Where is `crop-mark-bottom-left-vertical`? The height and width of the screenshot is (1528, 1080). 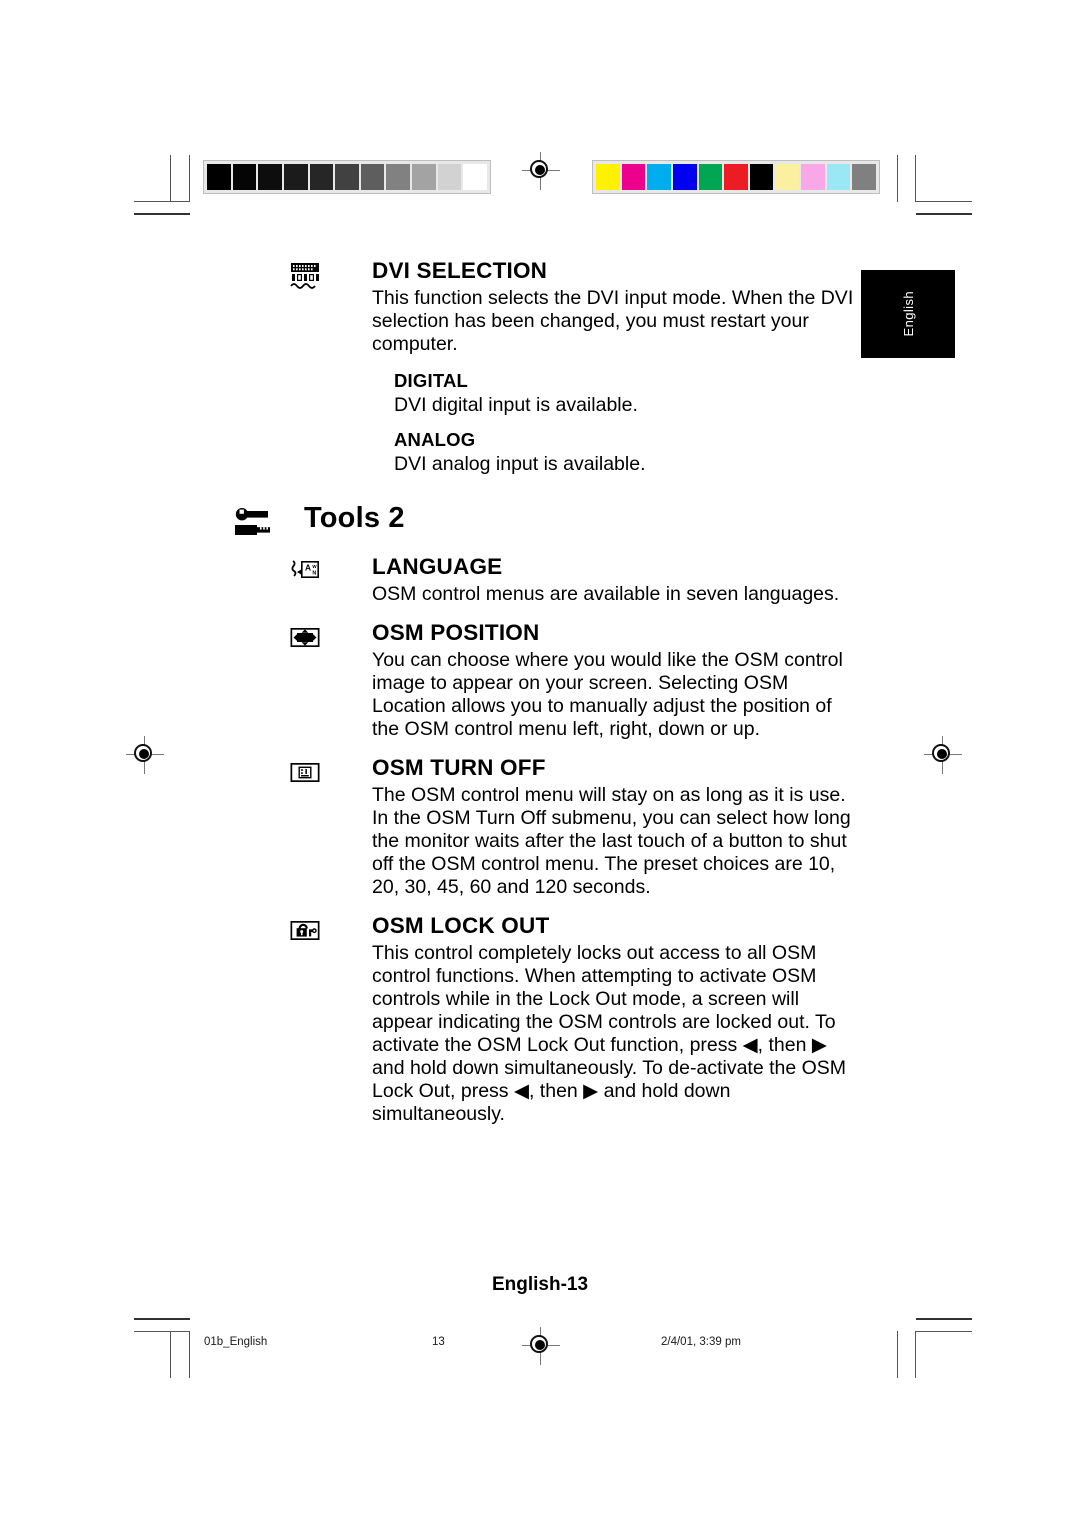
crop-mark-bottom-left-vertical is located at coordinates (170, 1354).